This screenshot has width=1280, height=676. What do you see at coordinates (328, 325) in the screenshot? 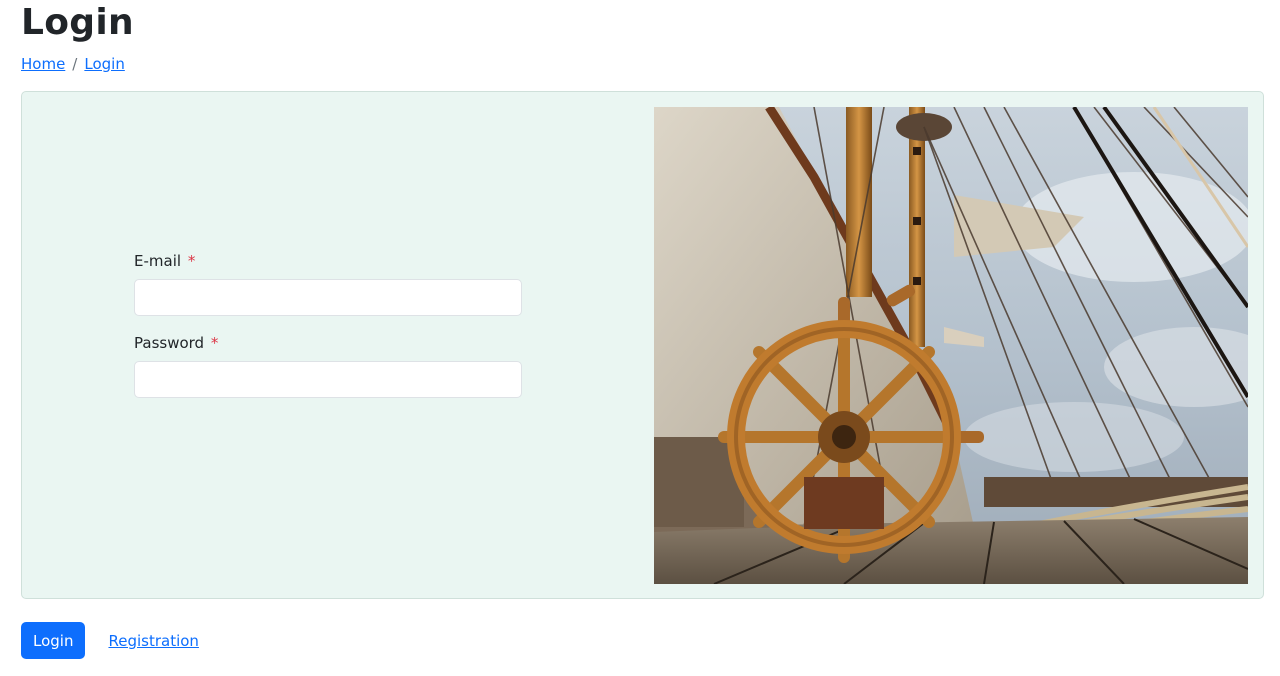
I see `login-form: E-mail * Password *` at bounding box center [328, 325].